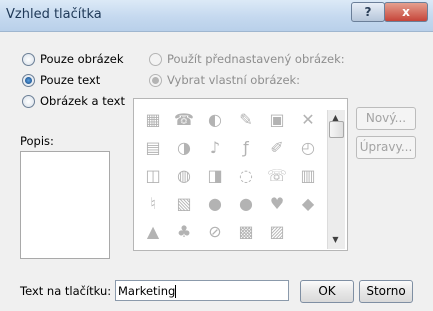  I want to click on radio-text-only: Pouze text, so click(61, 80).